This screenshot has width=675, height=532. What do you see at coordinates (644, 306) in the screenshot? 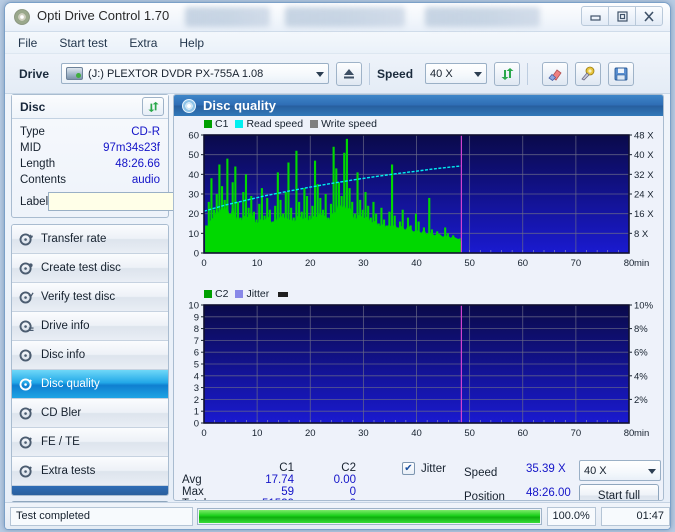
I see `svg-text: 10%` at bounding box center [644, 306].